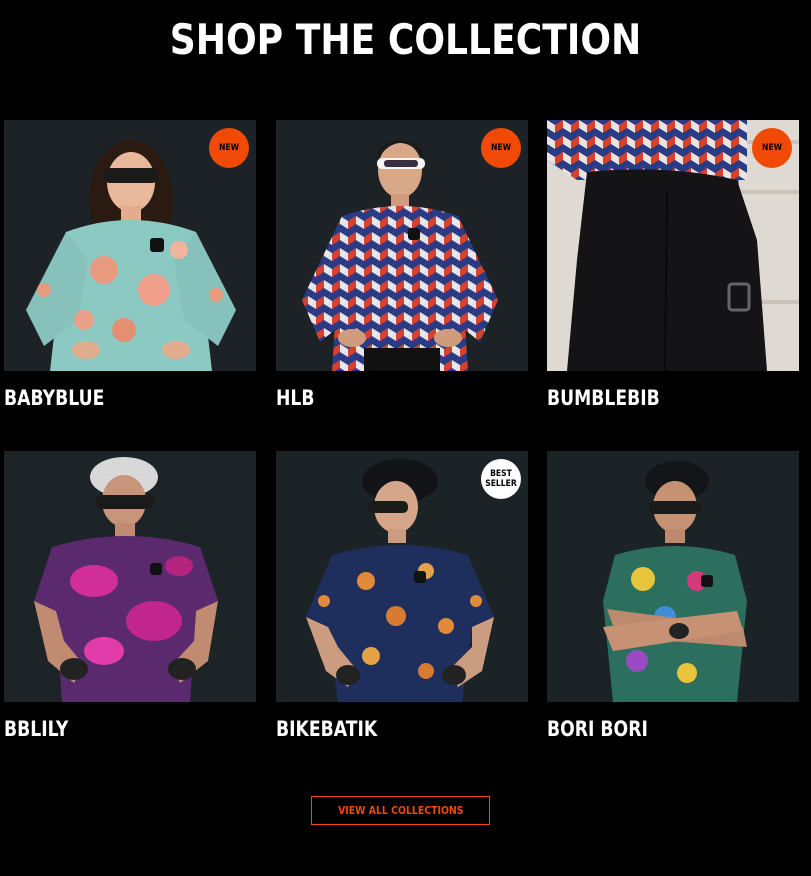 Image resolution: width=811 pixels, height=876 pixels. I want to click on section-title: SHOP THE COLLECTION, so click(405, 39).